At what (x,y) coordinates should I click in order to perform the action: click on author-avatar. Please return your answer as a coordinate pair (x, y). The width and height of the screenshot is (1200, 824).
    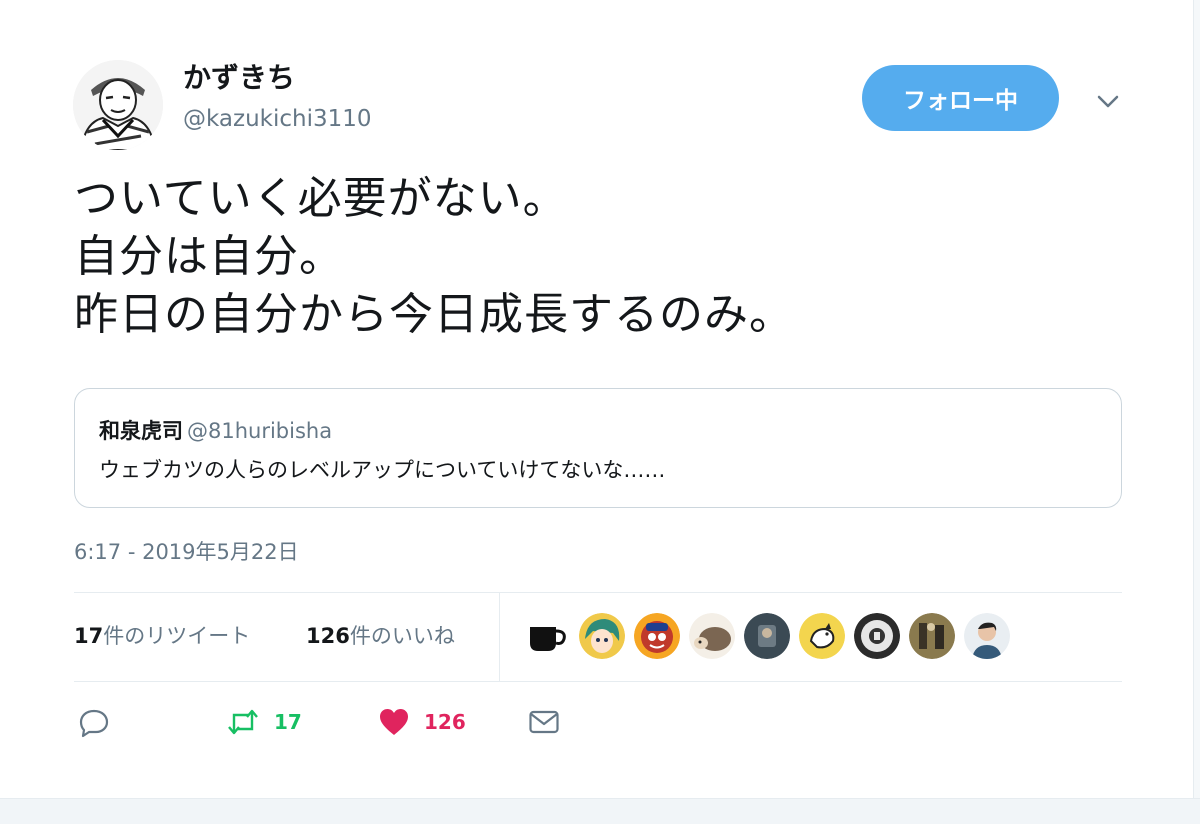
    Looking at the image, I should click on (118, 105).